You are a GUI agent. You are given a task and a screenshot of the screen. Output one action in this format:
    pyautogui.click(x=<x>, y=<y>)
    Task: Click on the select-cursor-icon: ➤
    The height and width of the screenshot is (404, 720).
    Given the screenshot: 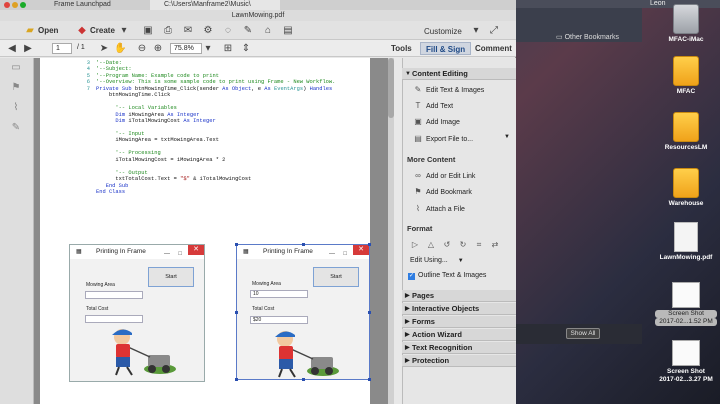 What is the action you would take?
    pyautogui.click(x=104, y=49)
    